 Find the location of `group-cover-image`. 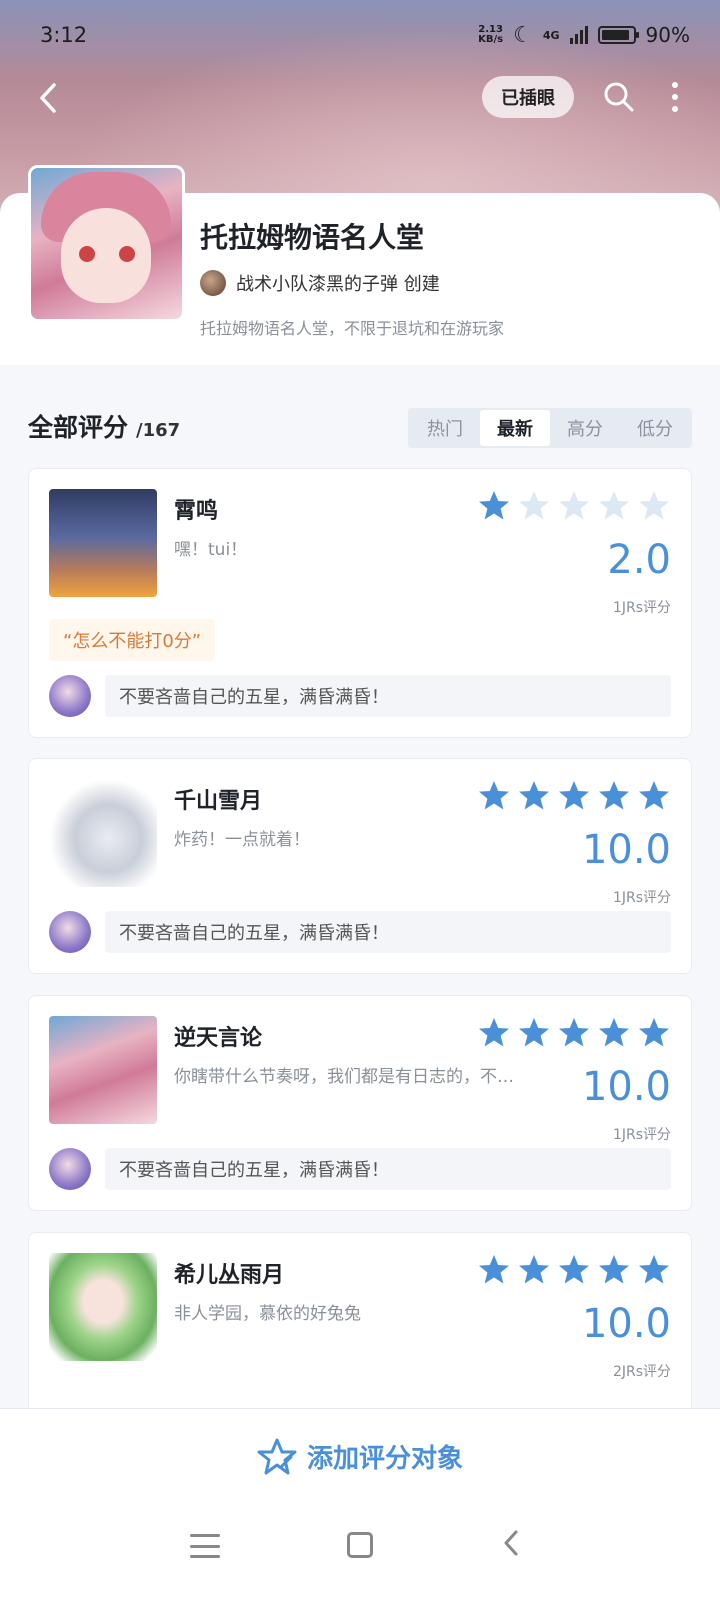

group-cover-image is located at coordinates (106, 243).